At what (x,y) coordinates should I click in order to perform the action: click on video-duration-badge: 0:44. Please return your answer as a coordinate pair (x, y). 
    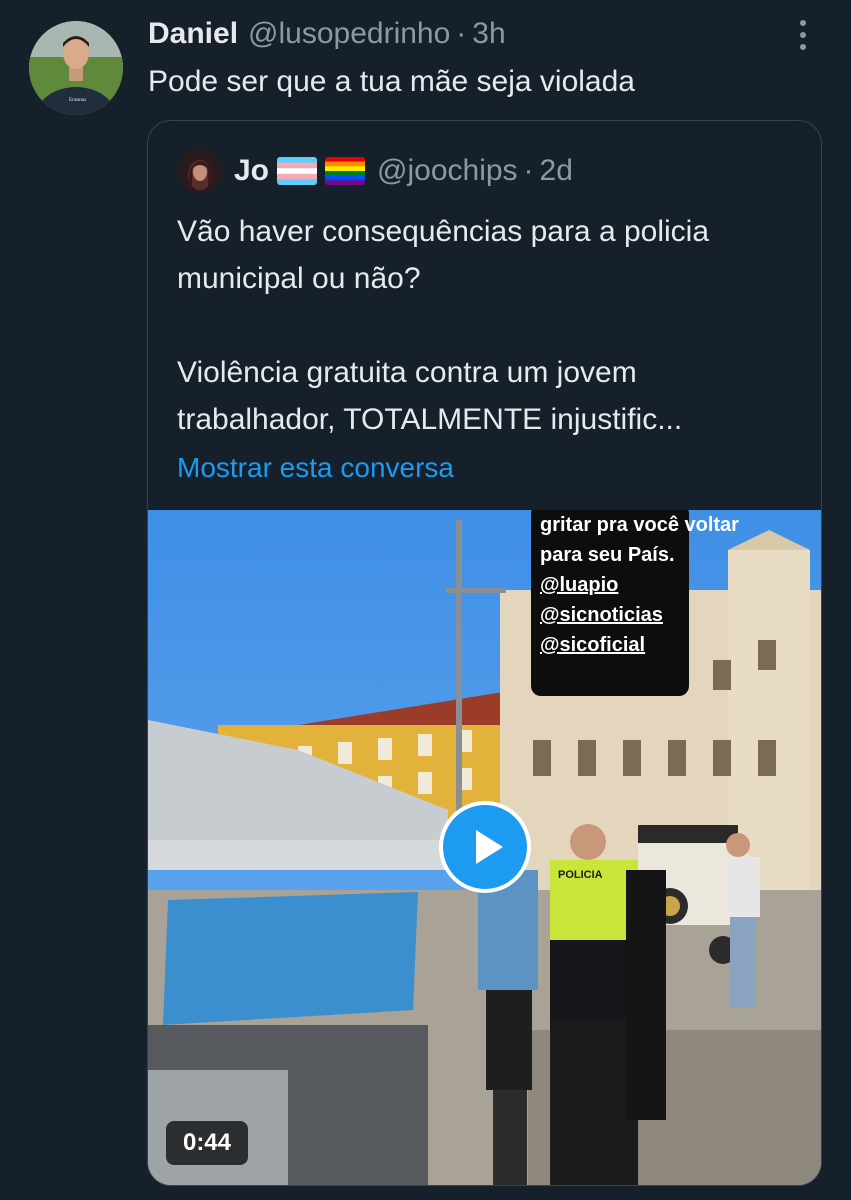
    Looking at the image, I should click on (207, 1143).